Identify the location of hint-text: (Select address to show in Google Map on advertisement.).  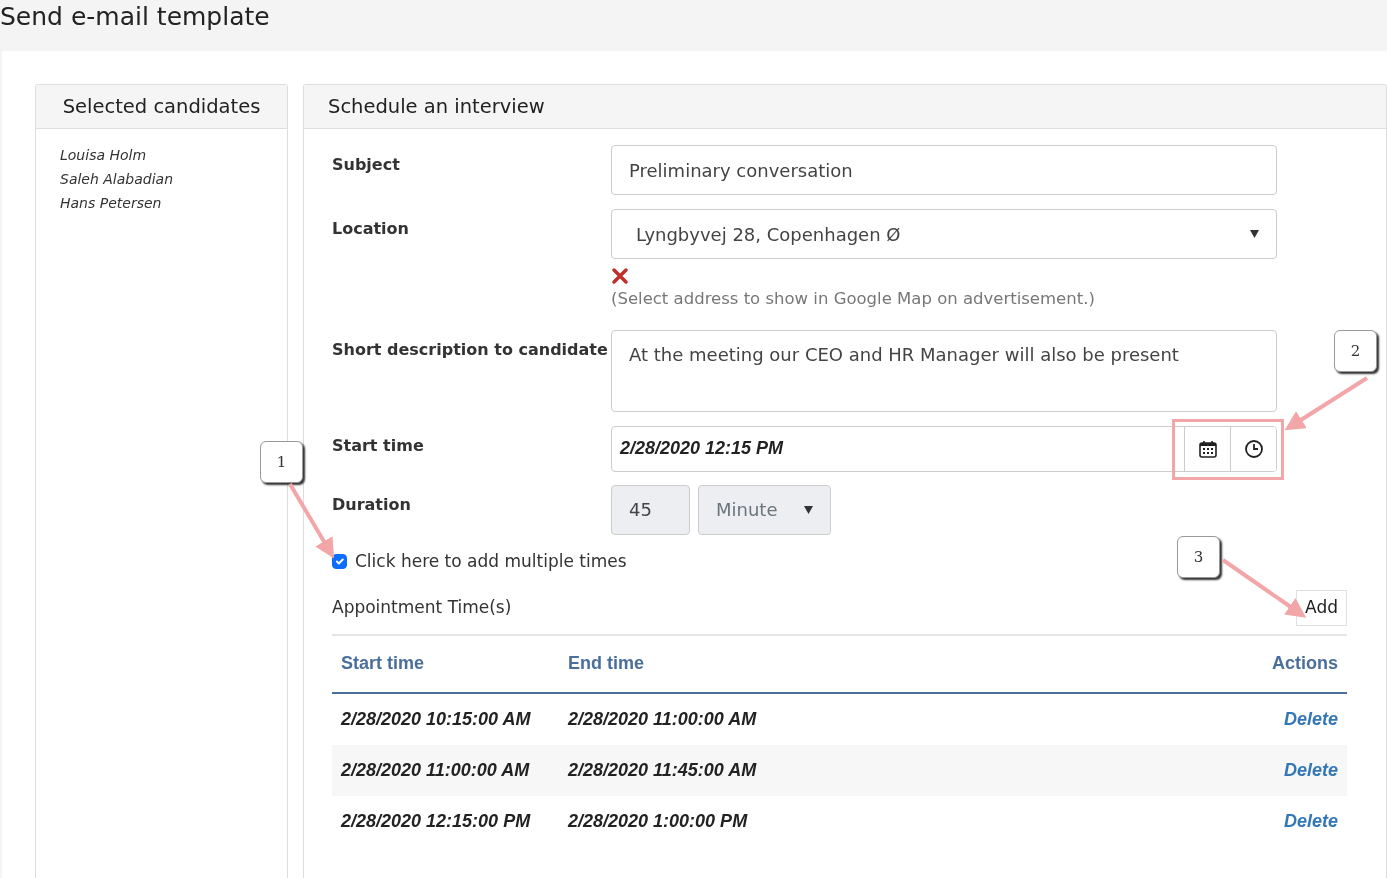
(853, 299).